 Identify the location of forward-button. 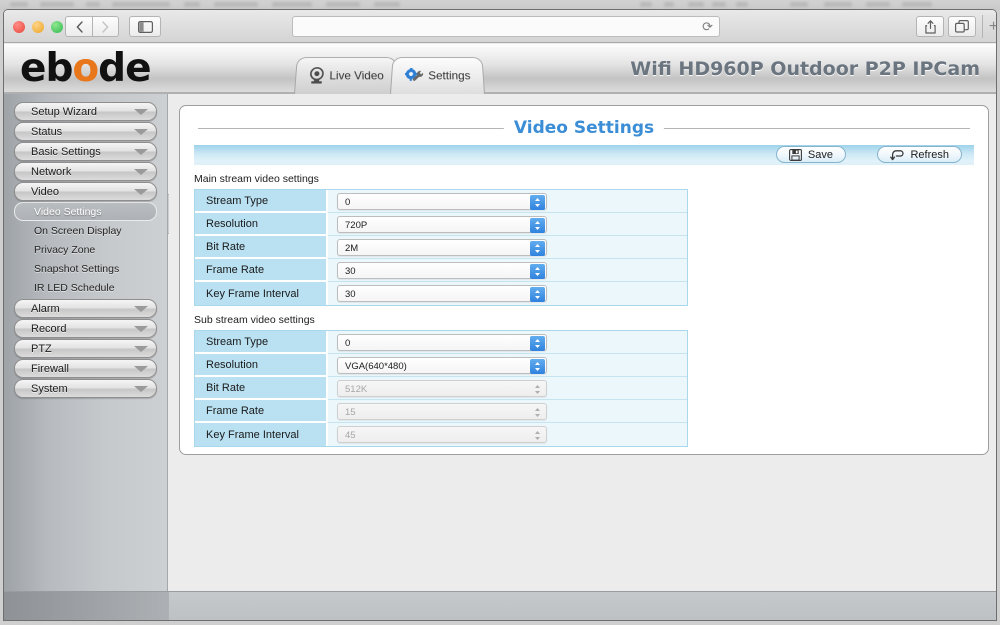
(105, 26).